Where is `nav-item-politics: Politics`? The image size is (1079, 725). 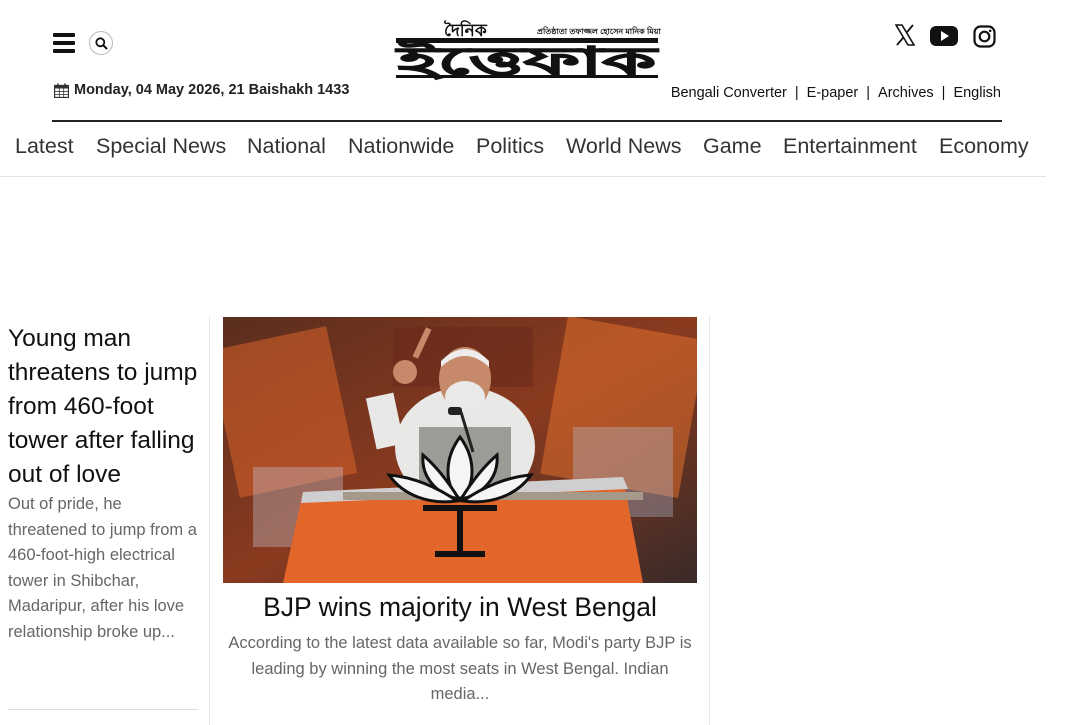 nav-item-politics: Politics is located at coordinates (510, 146).